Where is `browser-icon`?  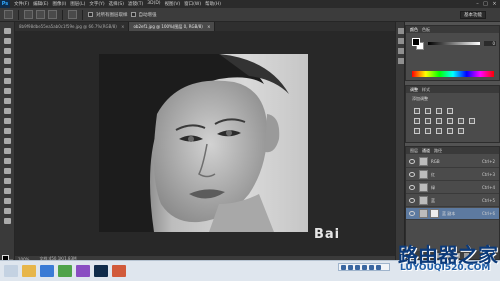
browser-icon is located at coordinates (47, 271).